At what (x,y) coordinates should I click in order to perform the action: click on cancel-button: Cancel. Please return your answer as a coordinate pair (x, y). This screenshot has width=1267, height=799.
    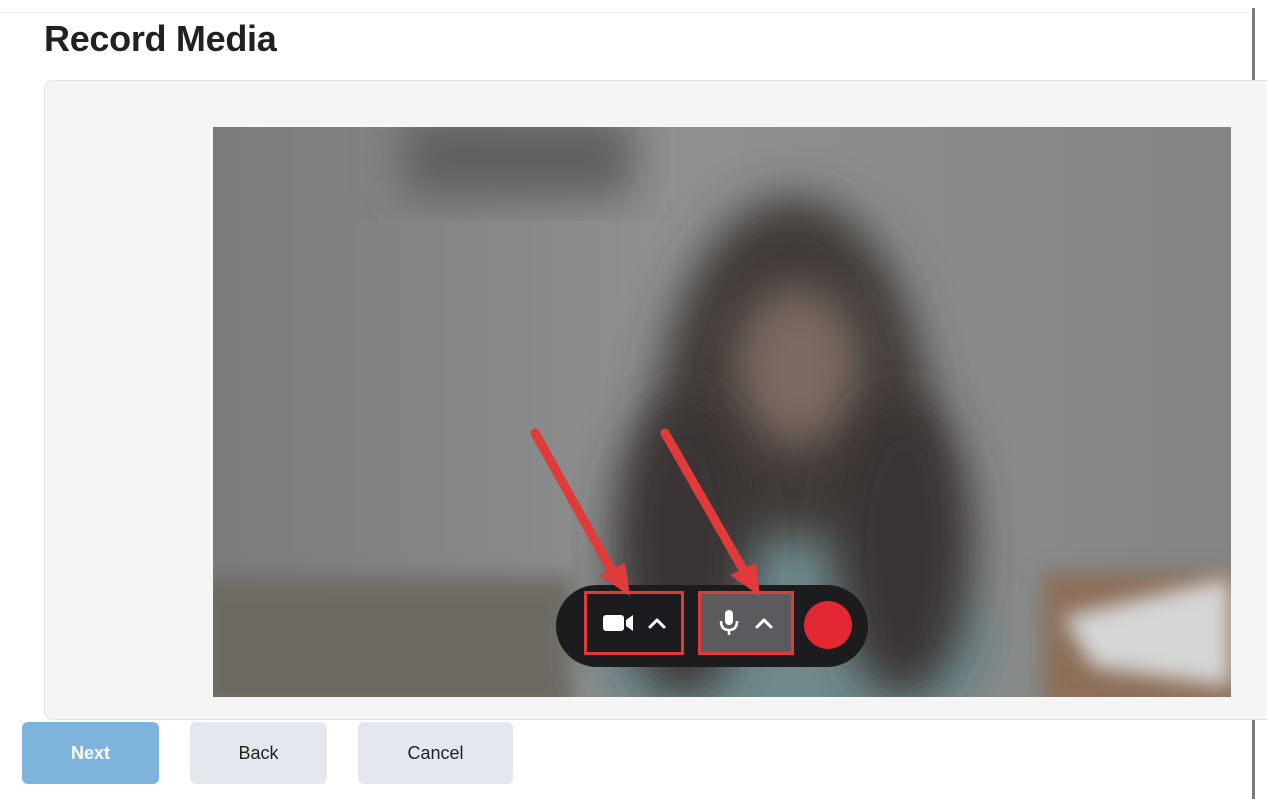
    Looking at the image, I should click on (435, 753).